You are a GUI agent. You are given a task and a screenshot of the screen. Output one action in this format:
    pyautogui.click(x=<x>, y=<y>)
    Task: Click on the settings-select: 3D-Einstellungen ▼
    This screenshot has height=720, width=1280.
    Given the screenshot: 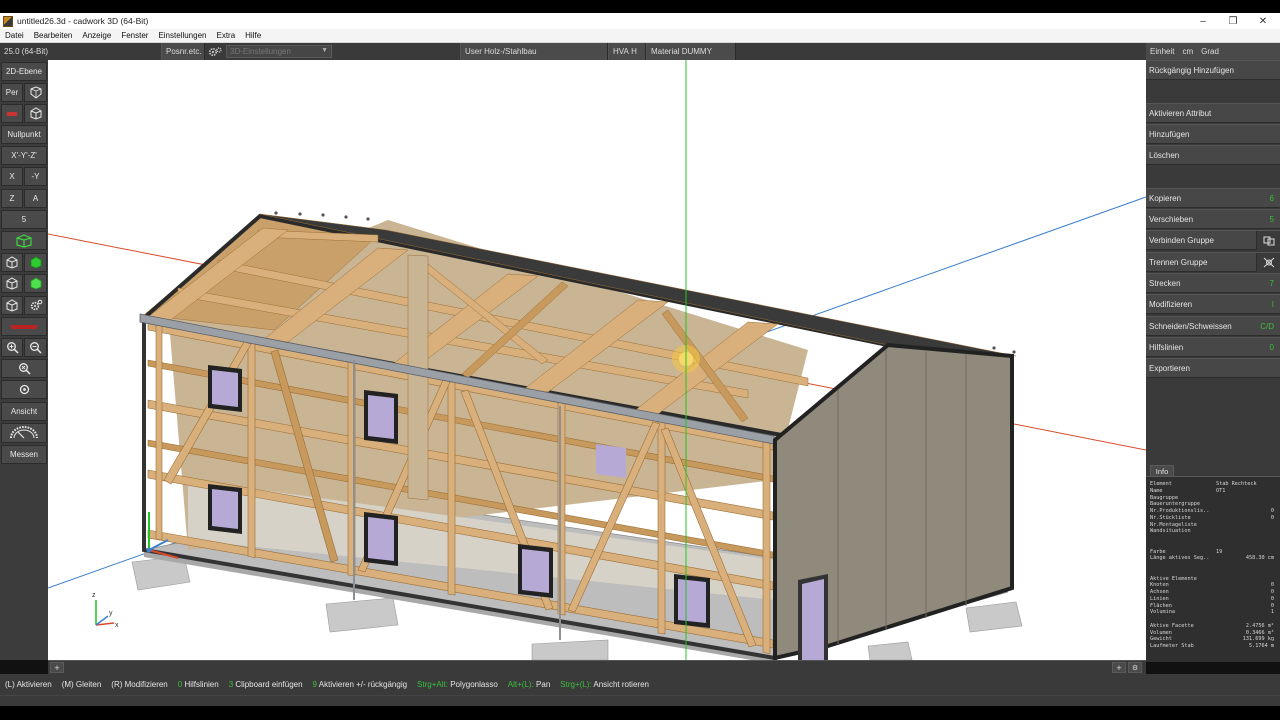 What is the action you would take?
    pyautogui.click(x=279, y=51)
    